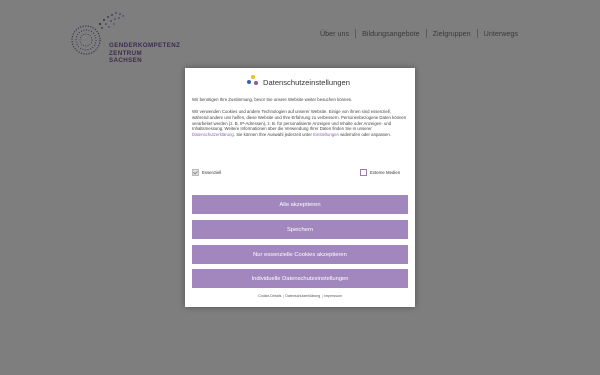 This screenshot has width=600, height=375. Describe the element at coordinates (365, 135) in the screenshot. I see `body-text-part-3: widerrufen oder anpassen.` at that location.